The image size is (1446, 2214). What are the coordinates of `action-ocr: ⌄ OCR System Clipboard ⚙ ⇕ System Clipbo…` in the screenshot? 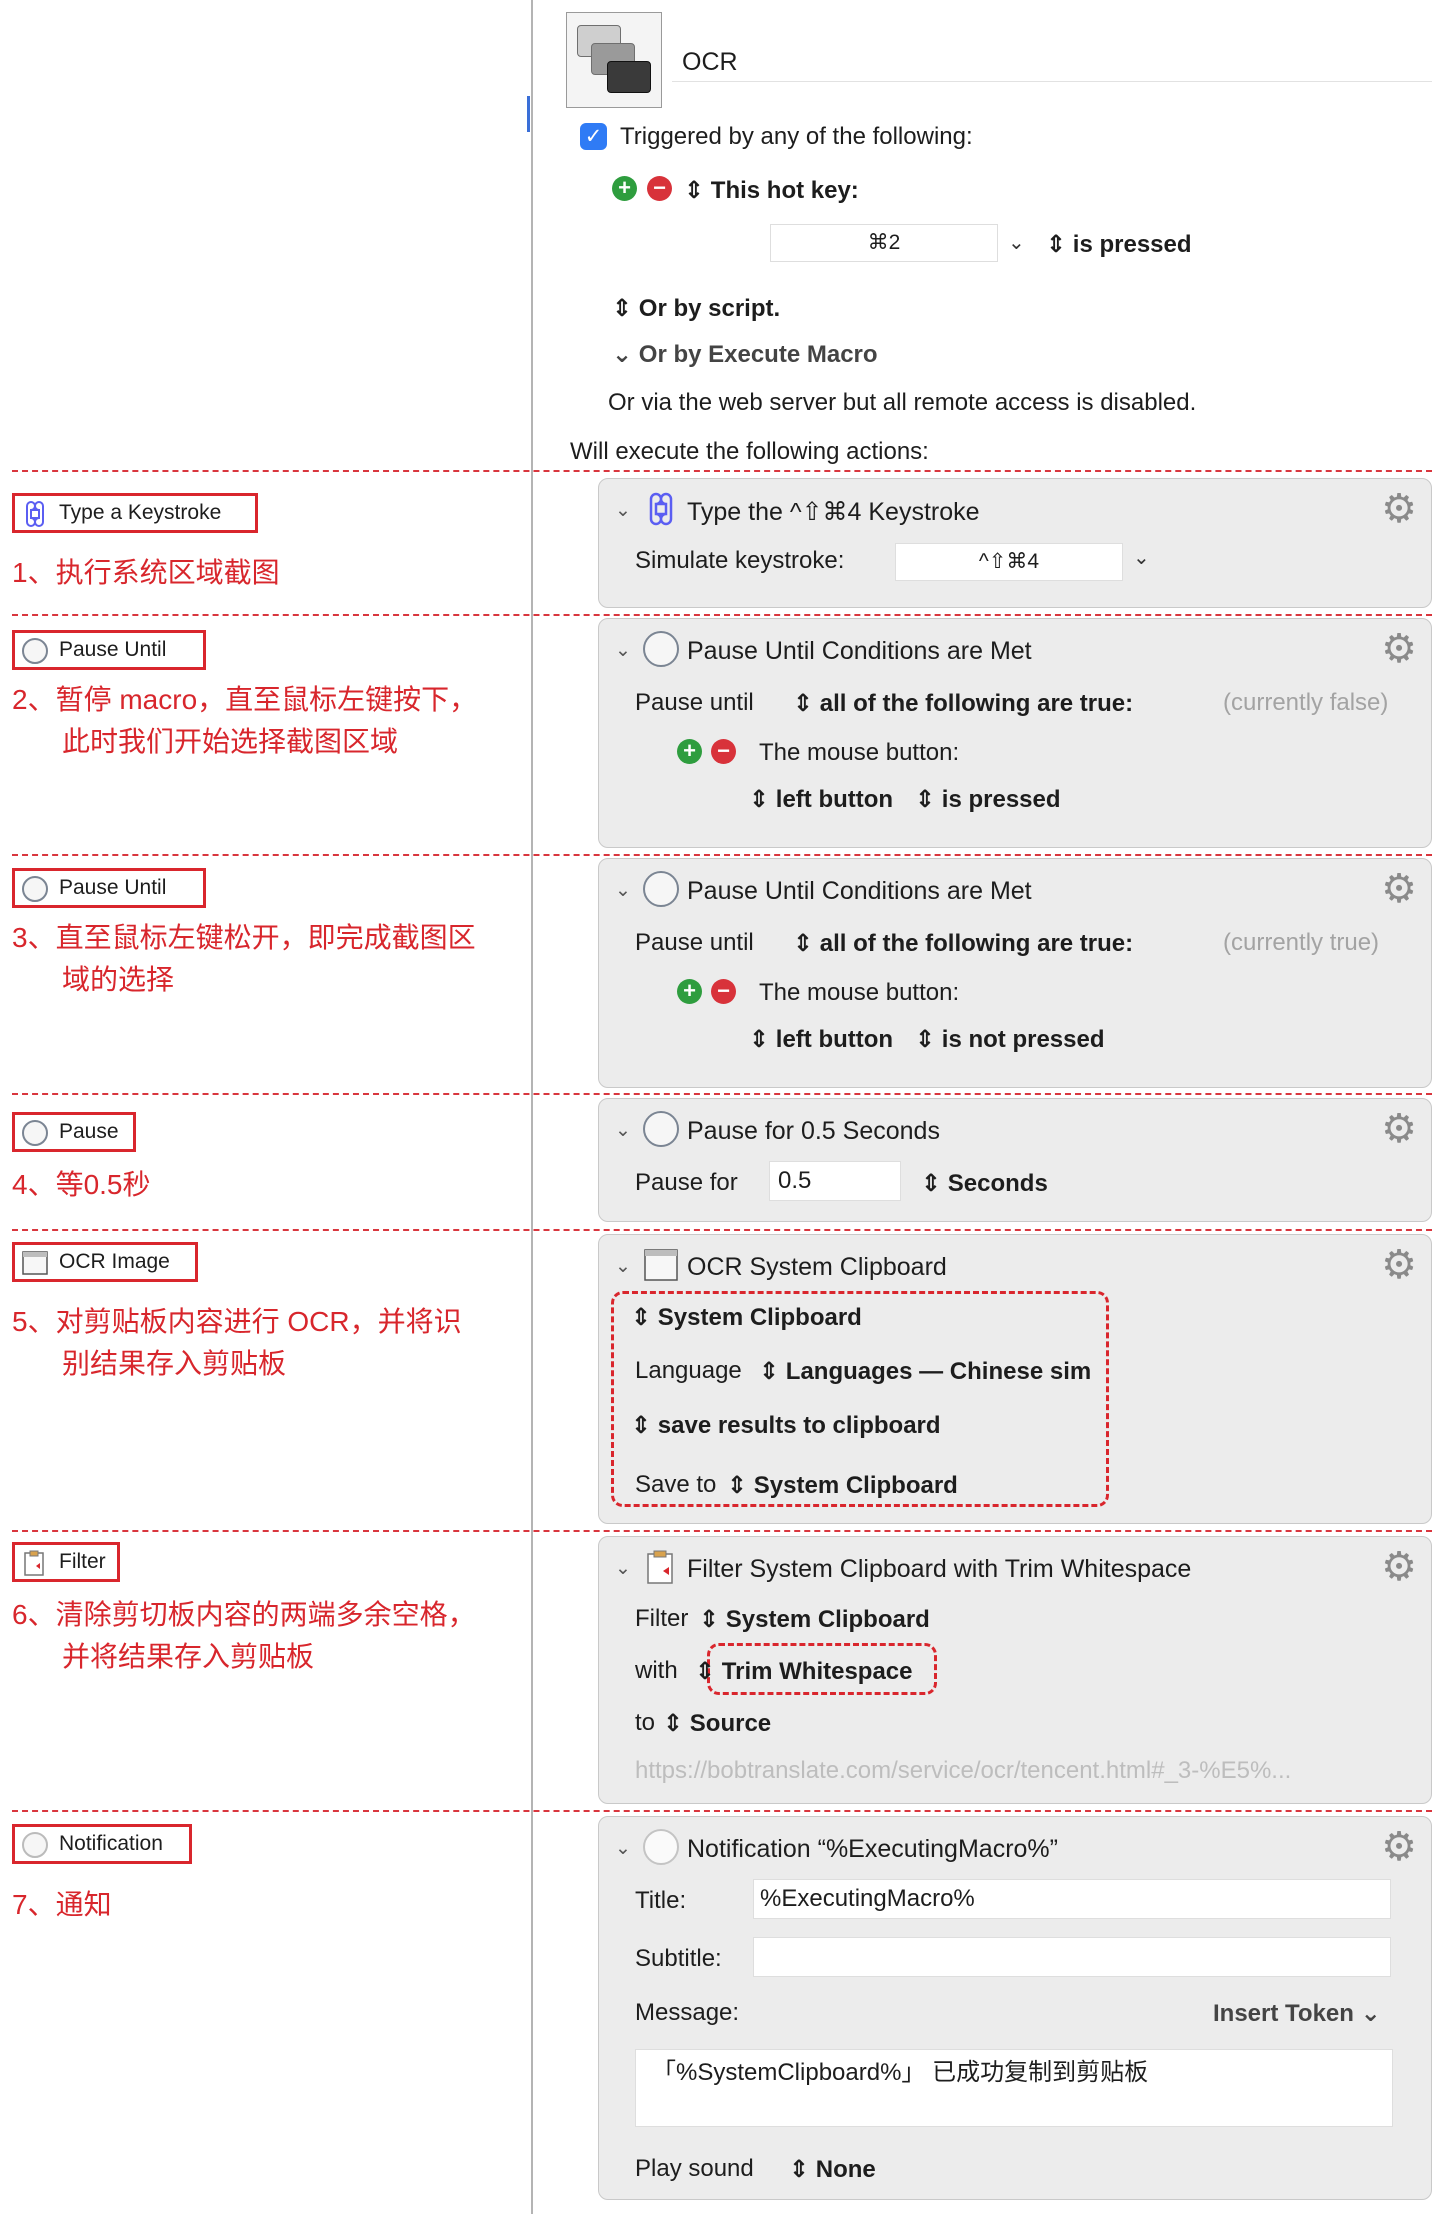 It's located at (1015, 1379).